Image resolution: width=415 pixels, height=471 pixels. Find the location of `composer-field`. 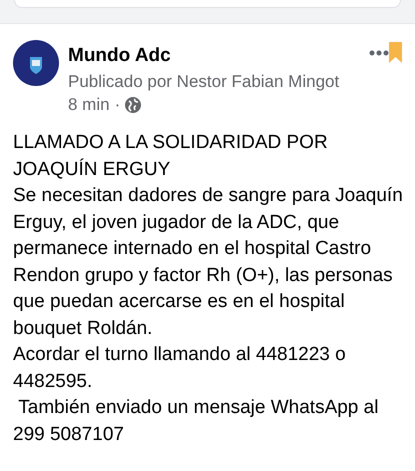

composer-field is located at coordinates (207, 4).